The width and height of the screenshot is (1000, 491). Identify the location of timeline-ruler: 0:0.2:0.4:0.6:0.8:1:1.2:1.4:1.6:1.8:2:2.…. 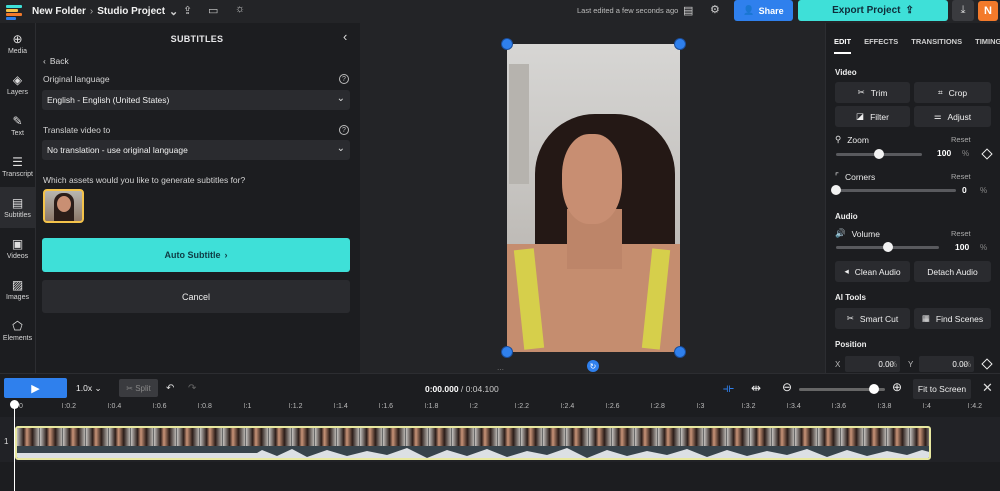
(500, 410).